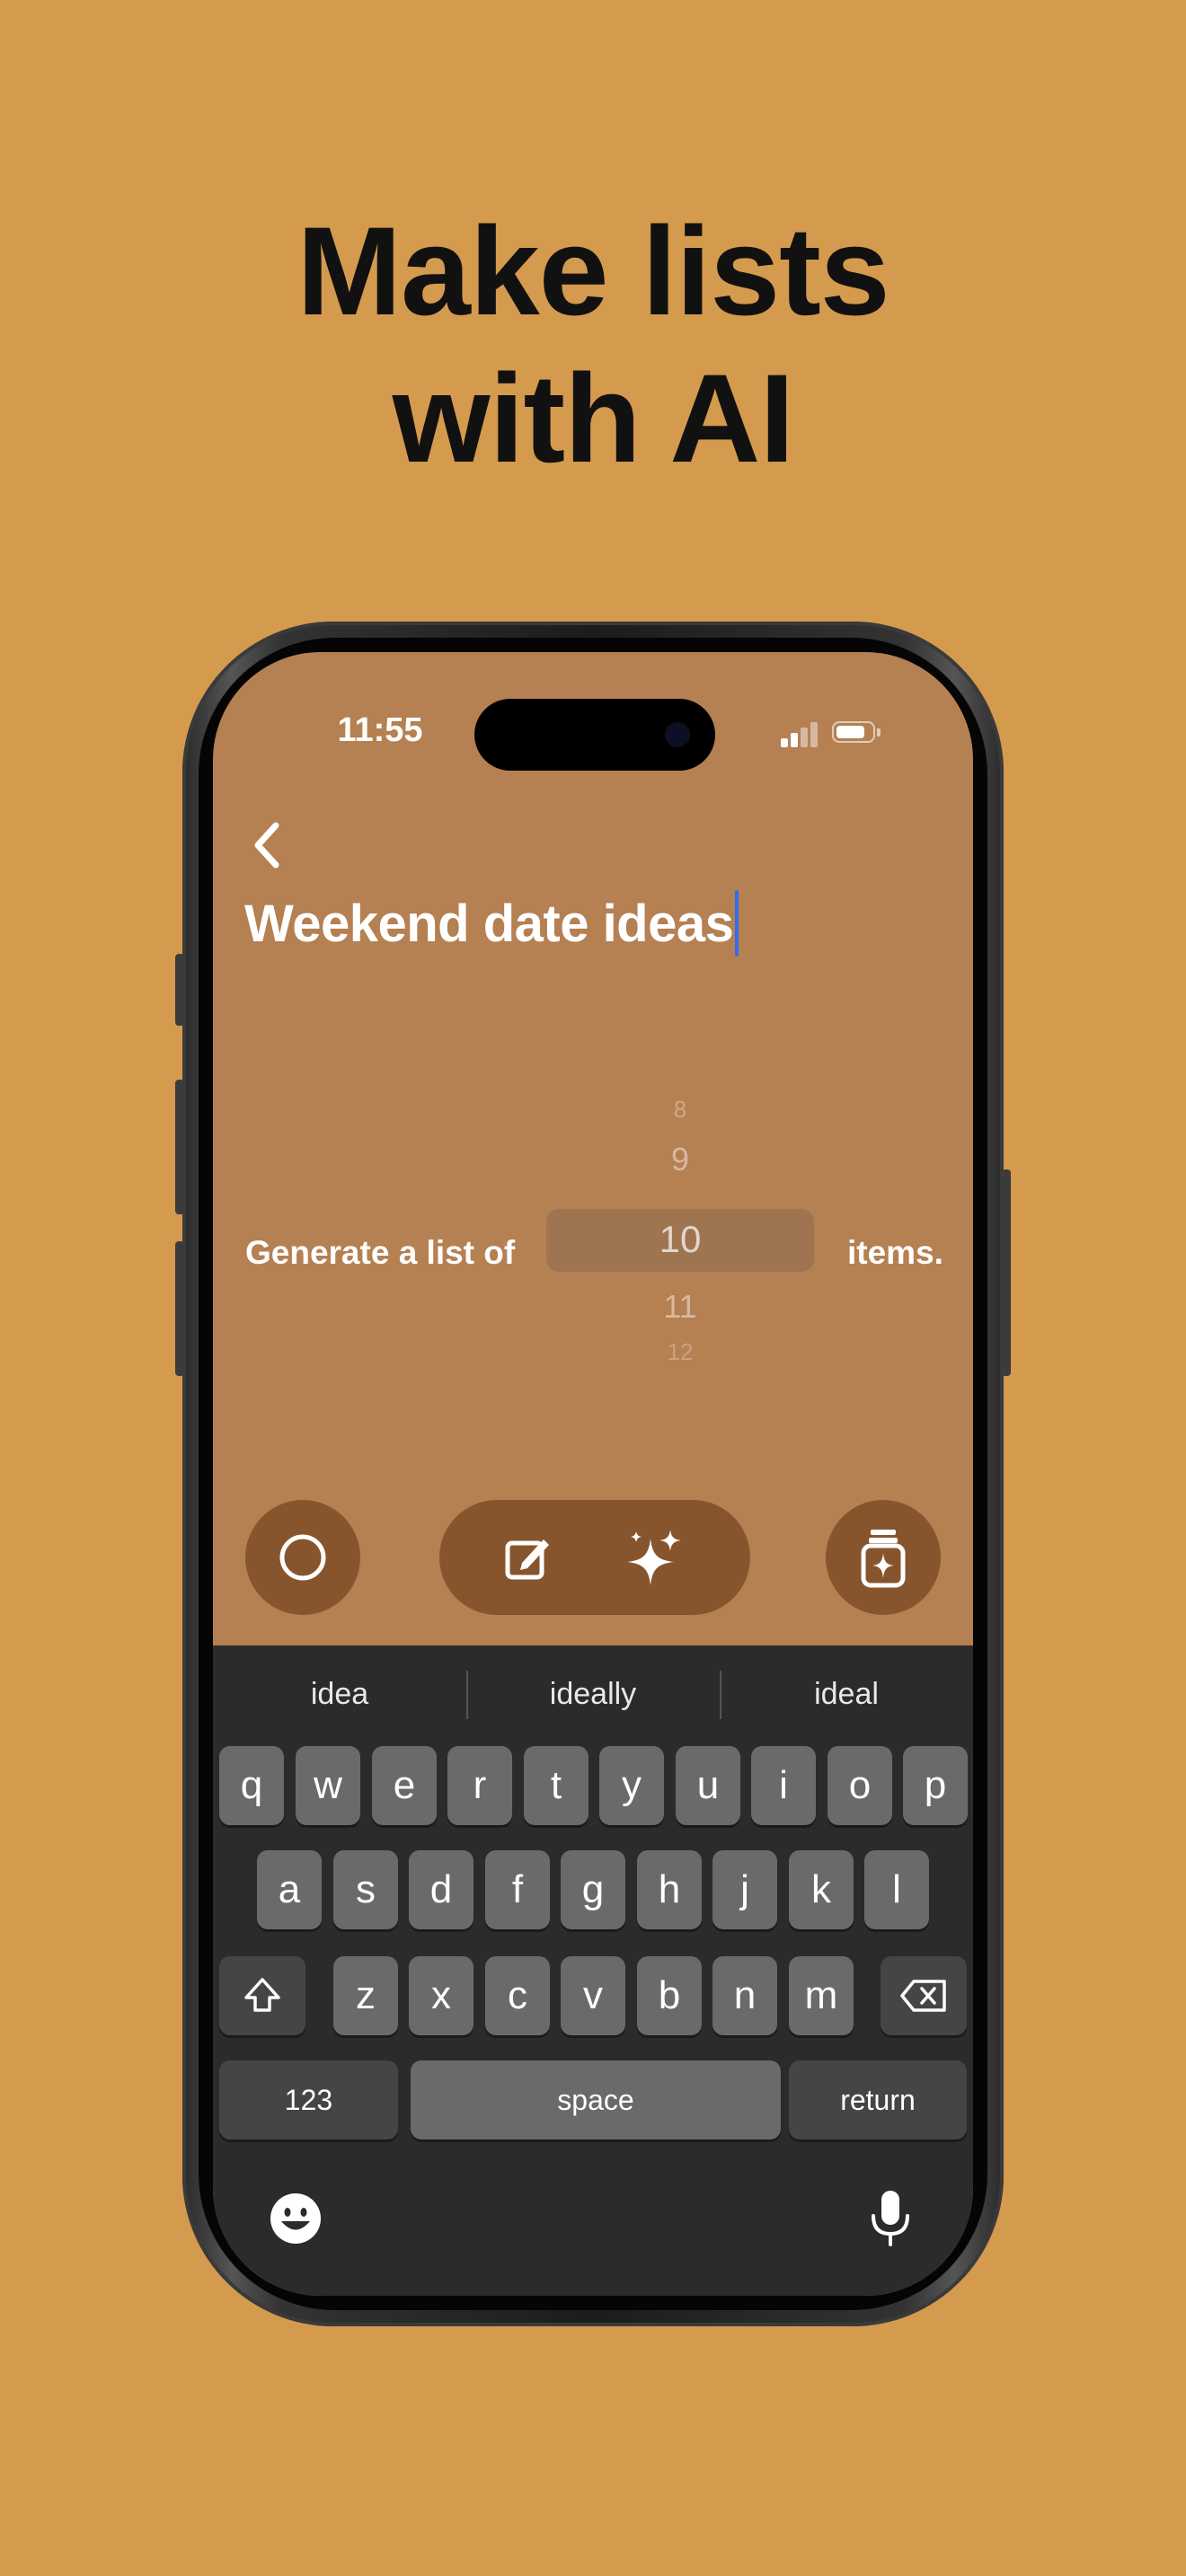 The width and height of the screenshot is (1186, 2576). Describe the element at coordinates (935, 1785) in the screenshot. I see `key-p: p` at that location.